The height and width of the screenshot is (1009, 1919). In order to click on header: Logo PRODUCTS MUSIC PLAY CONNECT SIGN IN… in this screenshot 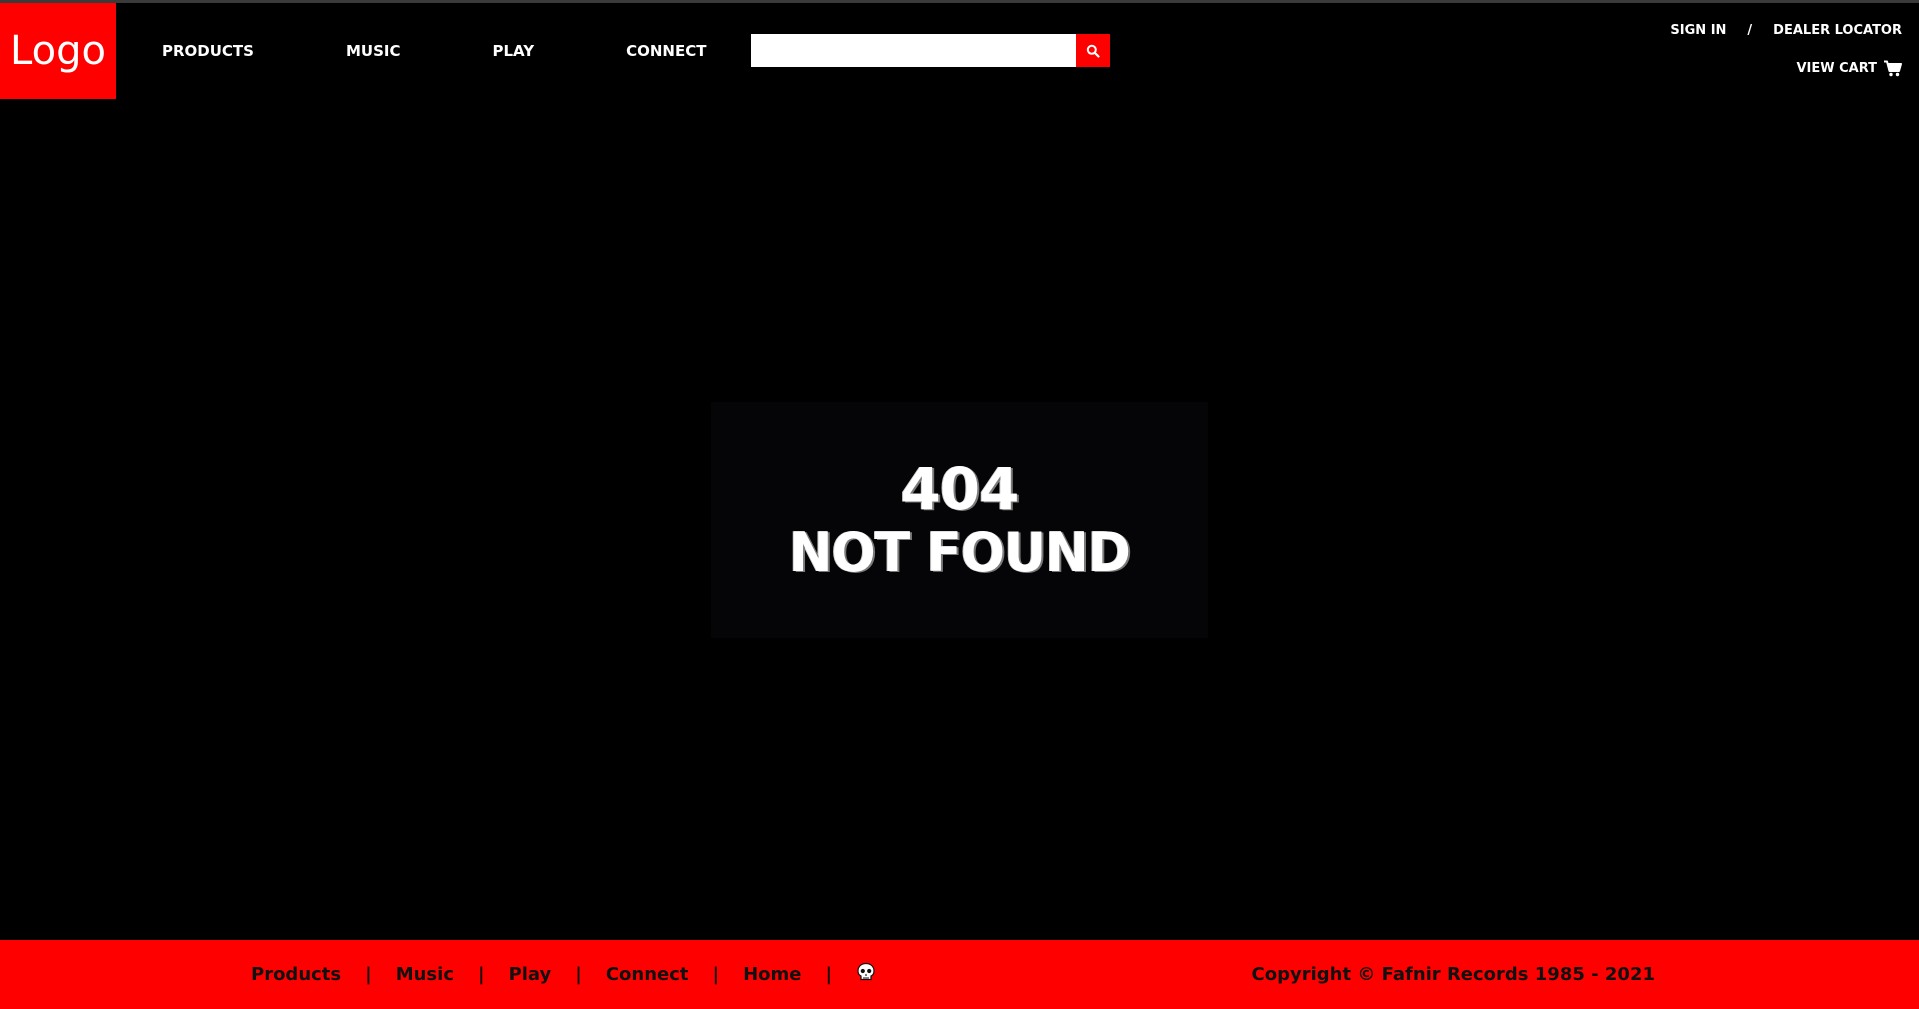, I will do `click(959, 51)`.